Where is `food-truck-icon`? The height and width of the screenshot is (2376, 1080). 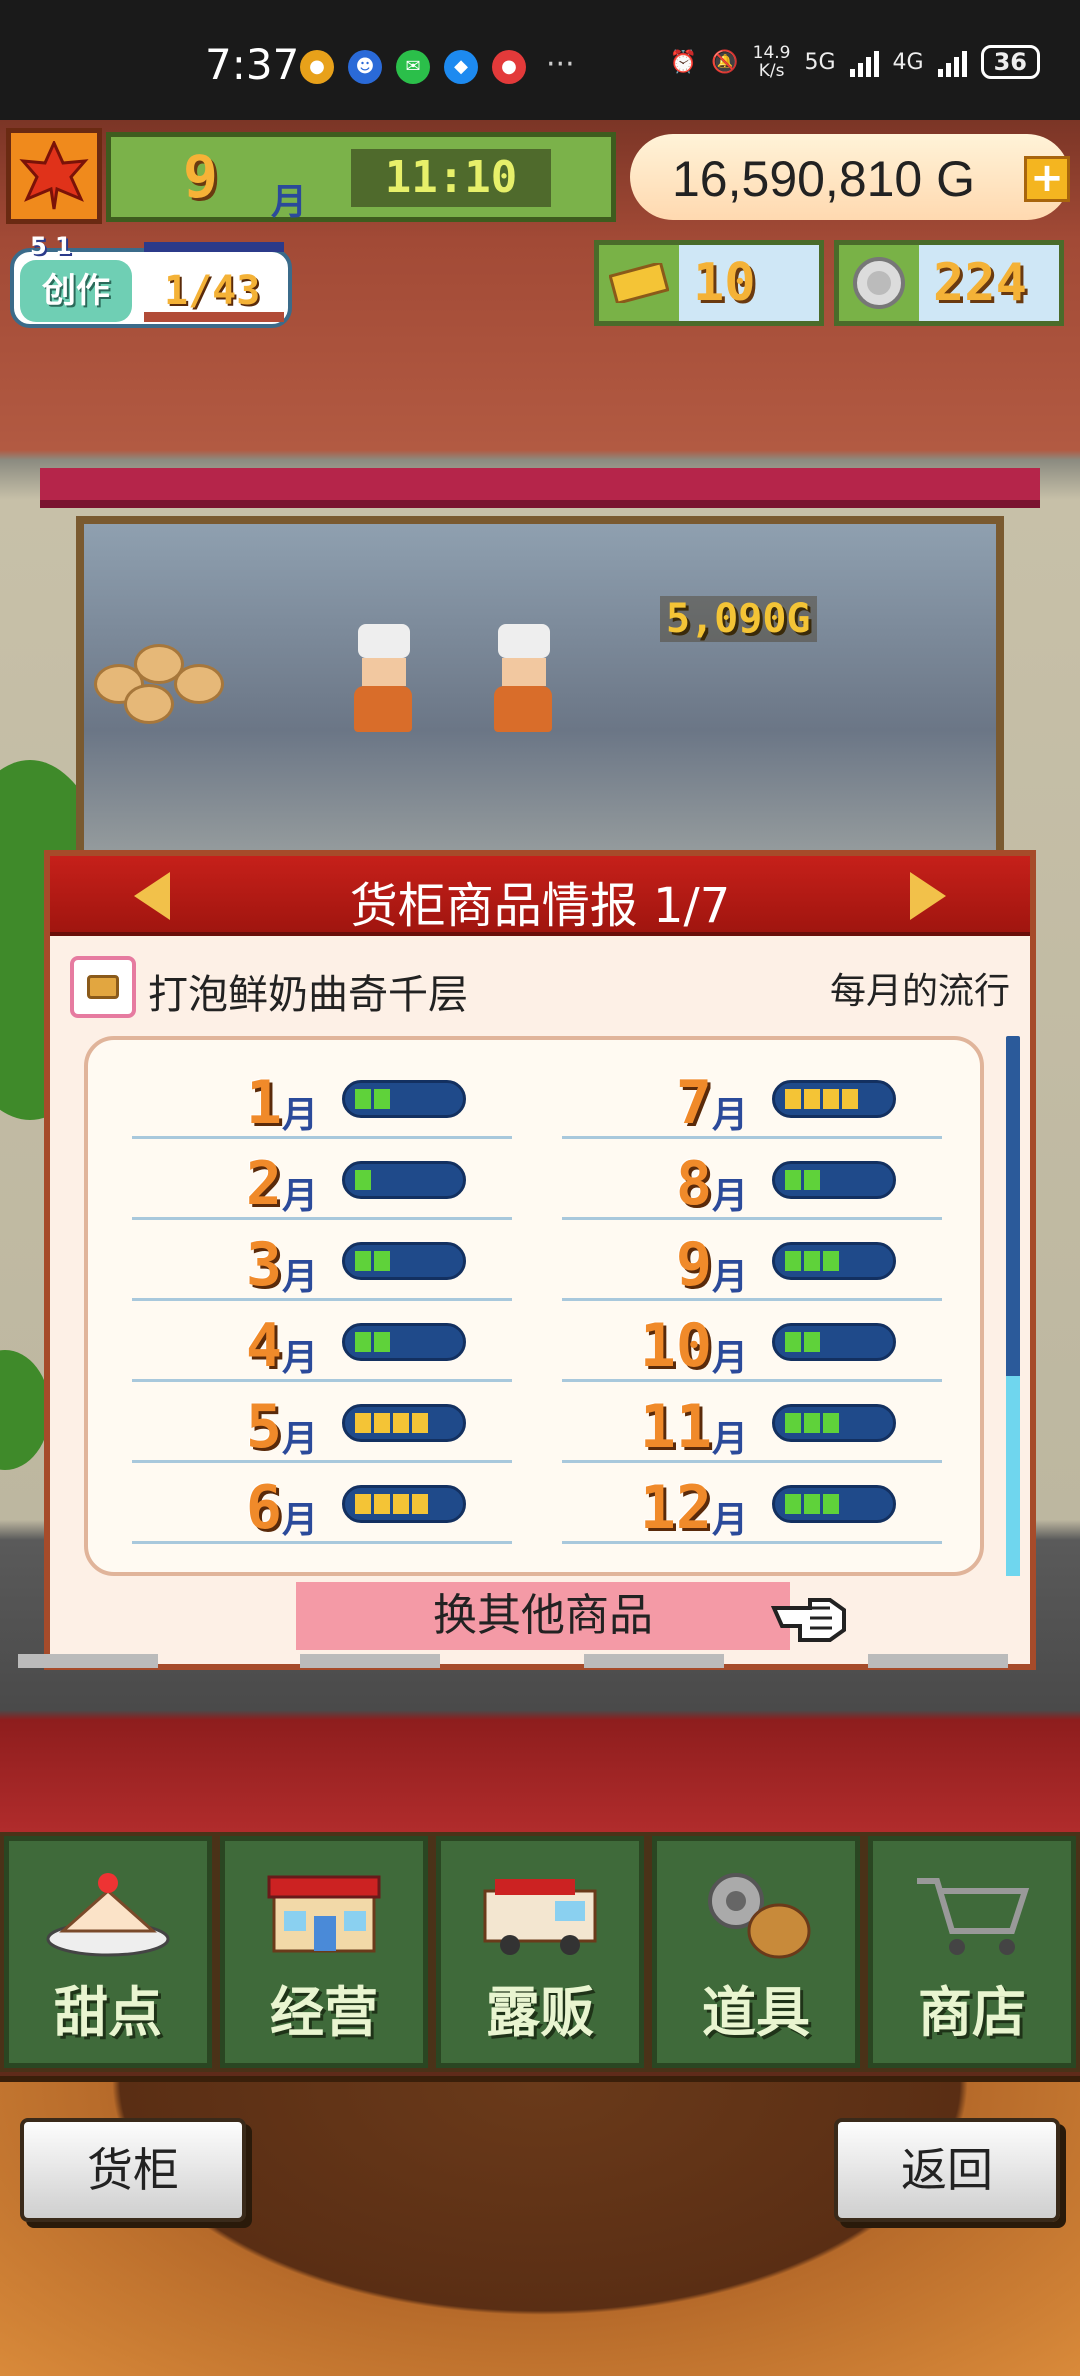
food-truck-icon is located at coordinates (540, 1917).